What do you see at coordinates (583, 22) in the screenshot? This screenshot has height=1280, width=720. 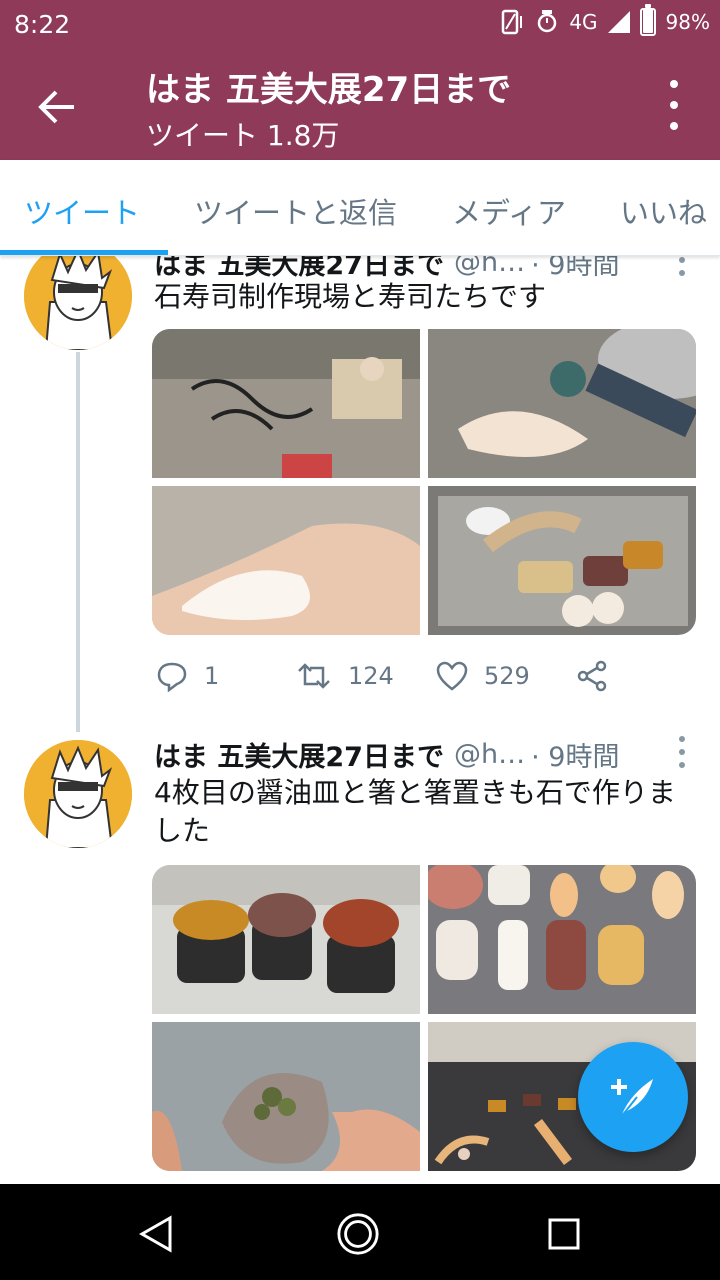 I see `network-type: 4G` at bounding box center [583, 22].